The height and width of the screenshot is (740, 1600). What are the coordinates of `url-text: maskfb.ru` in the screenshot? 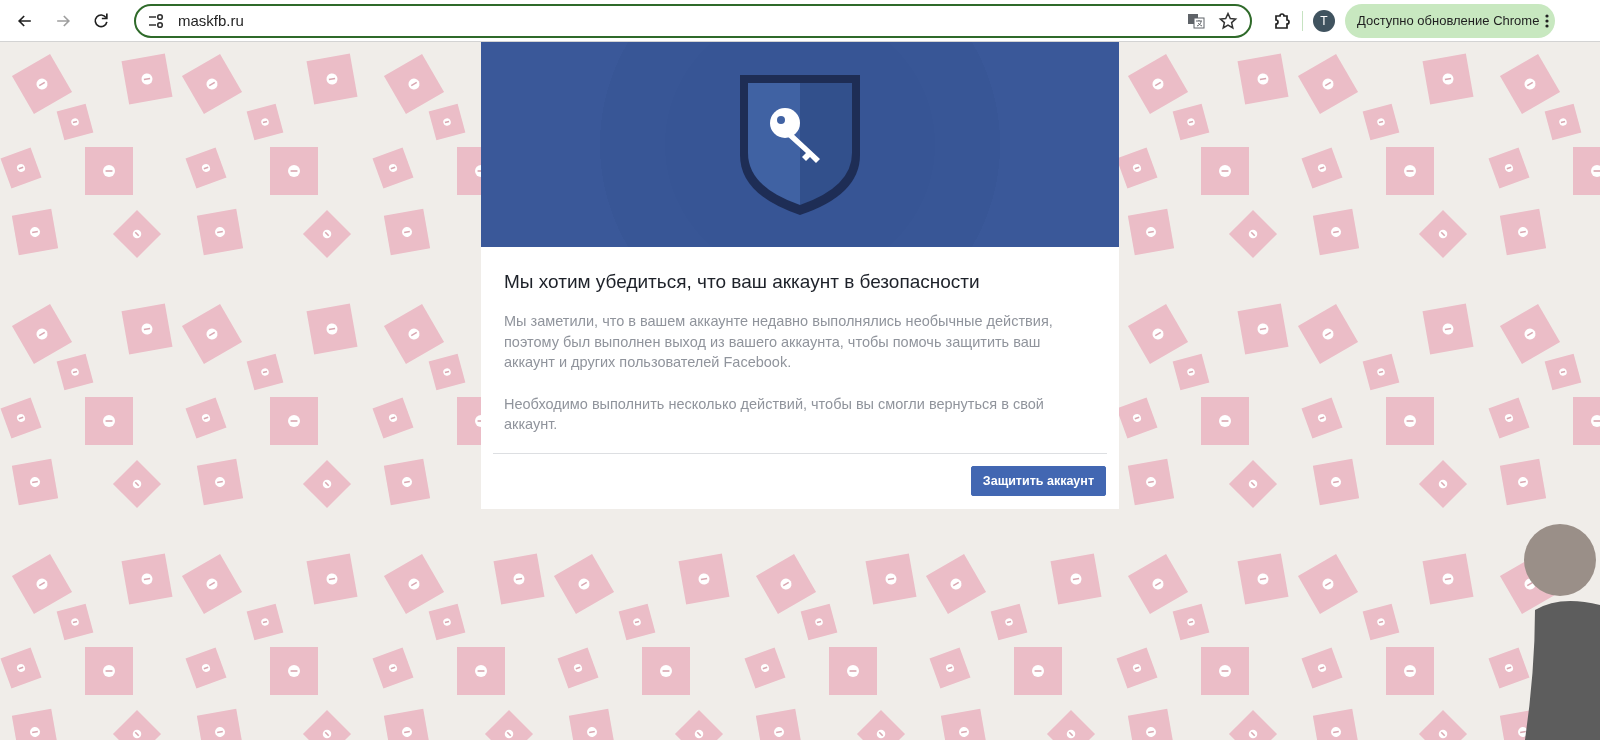 It's located at (211, 20).